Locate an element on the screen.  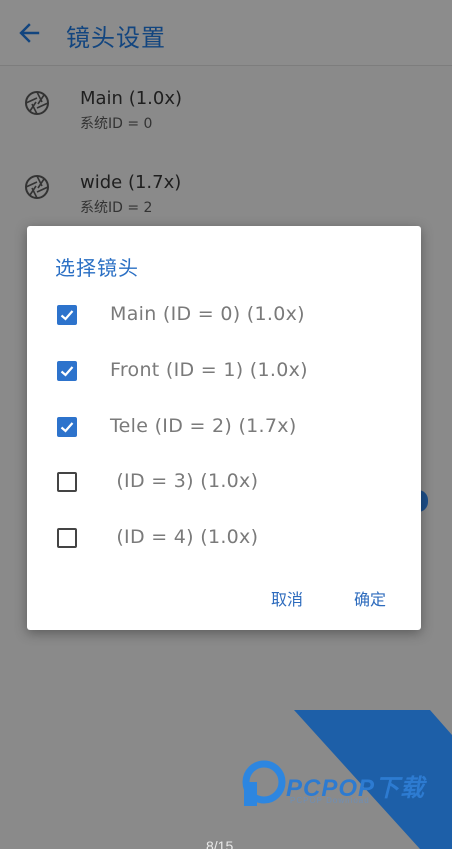
lens-name: Main (1.0x) is located at coordinates (131, 98).